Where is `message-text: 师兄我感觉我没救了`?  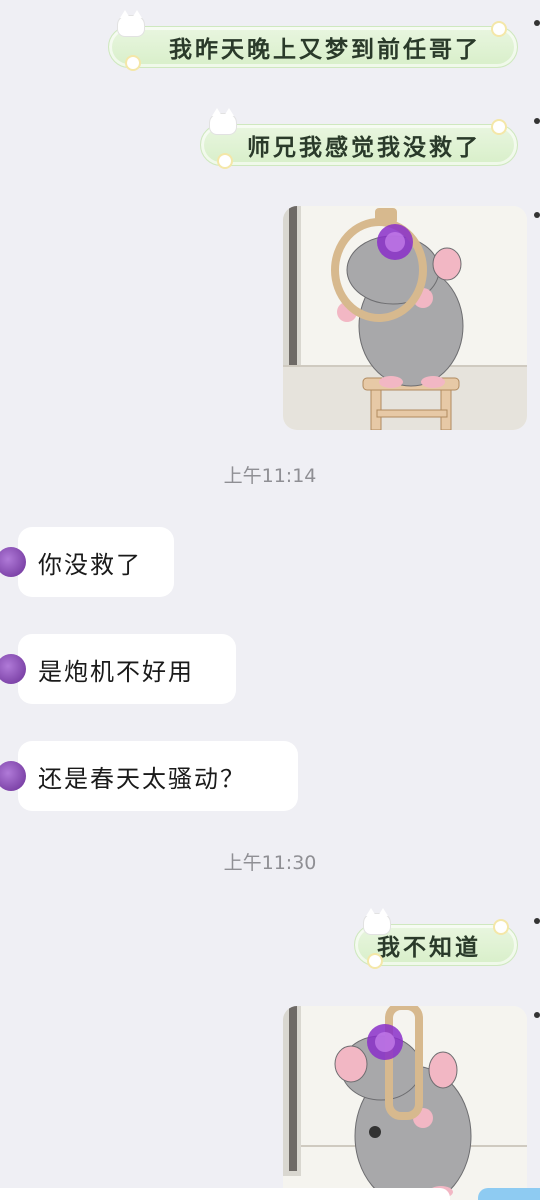 message-text: 师兄我感觉我没救了 is located at coordinates (364, 148).